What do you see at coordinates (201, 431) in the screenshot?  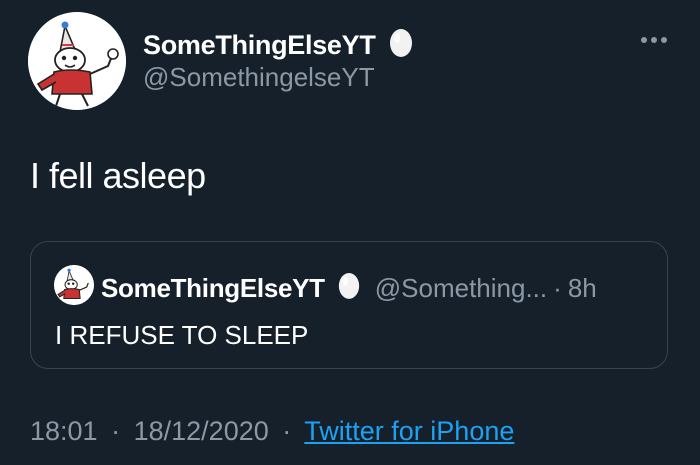 I see `tweet-timestamp-date: 18/12/2020` at bounding box center [201, 431].